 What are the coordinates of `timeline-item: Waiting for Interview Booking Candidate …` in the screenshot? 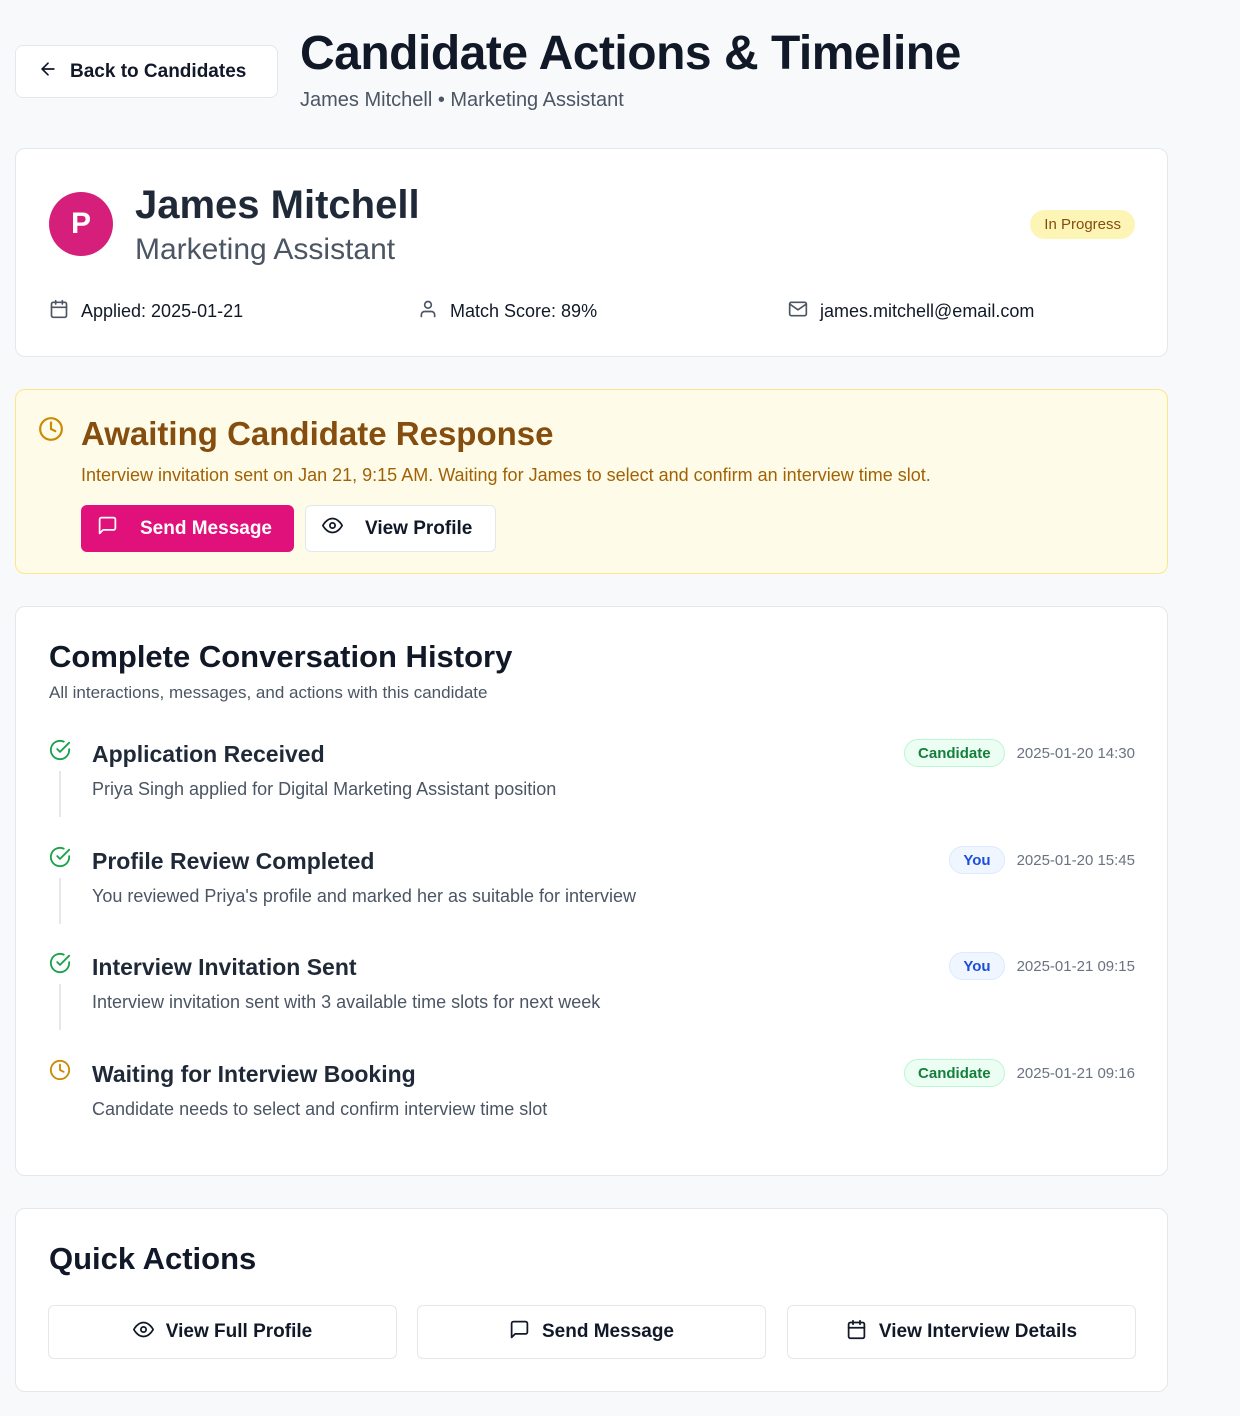 It's located at (591, 1109).